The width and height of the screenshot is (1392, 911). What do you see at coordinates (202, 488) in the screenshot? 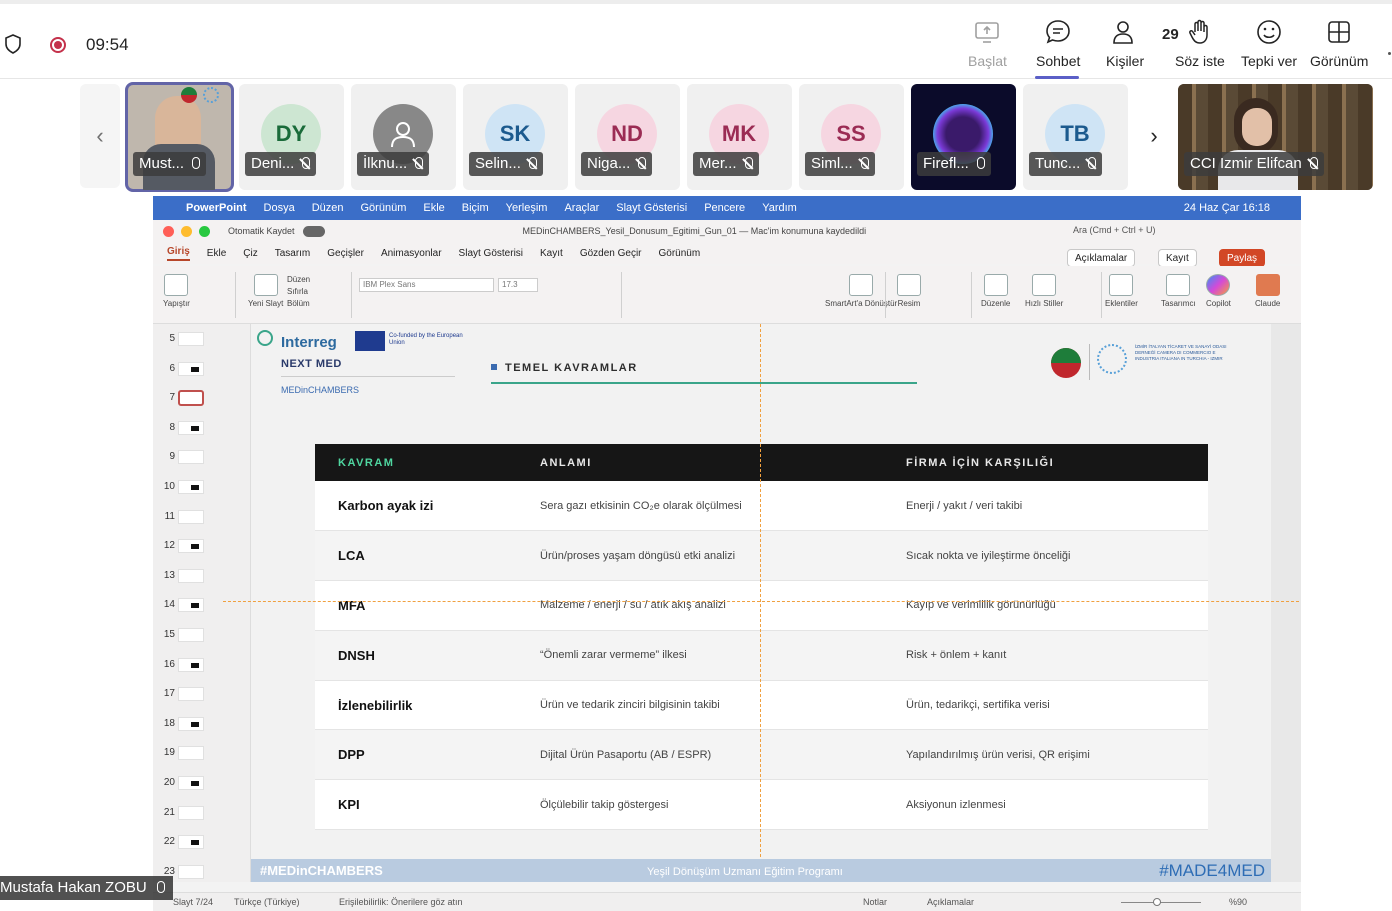
I see `slide-thumbnail: 10` at bounding box center [202, 488].